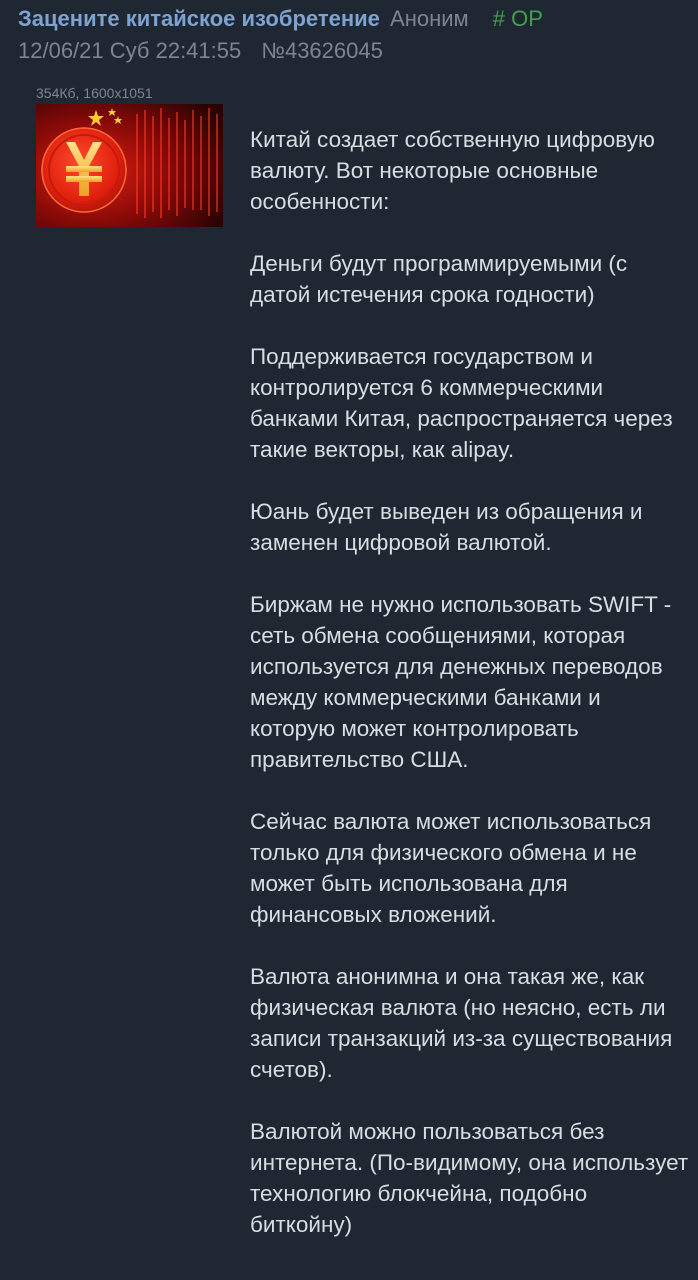 This screenshot has height=1280, width=698. I want to click on post-meta: 12/06/21 Суб 22:41:55 №43626045, so click(200, 51).